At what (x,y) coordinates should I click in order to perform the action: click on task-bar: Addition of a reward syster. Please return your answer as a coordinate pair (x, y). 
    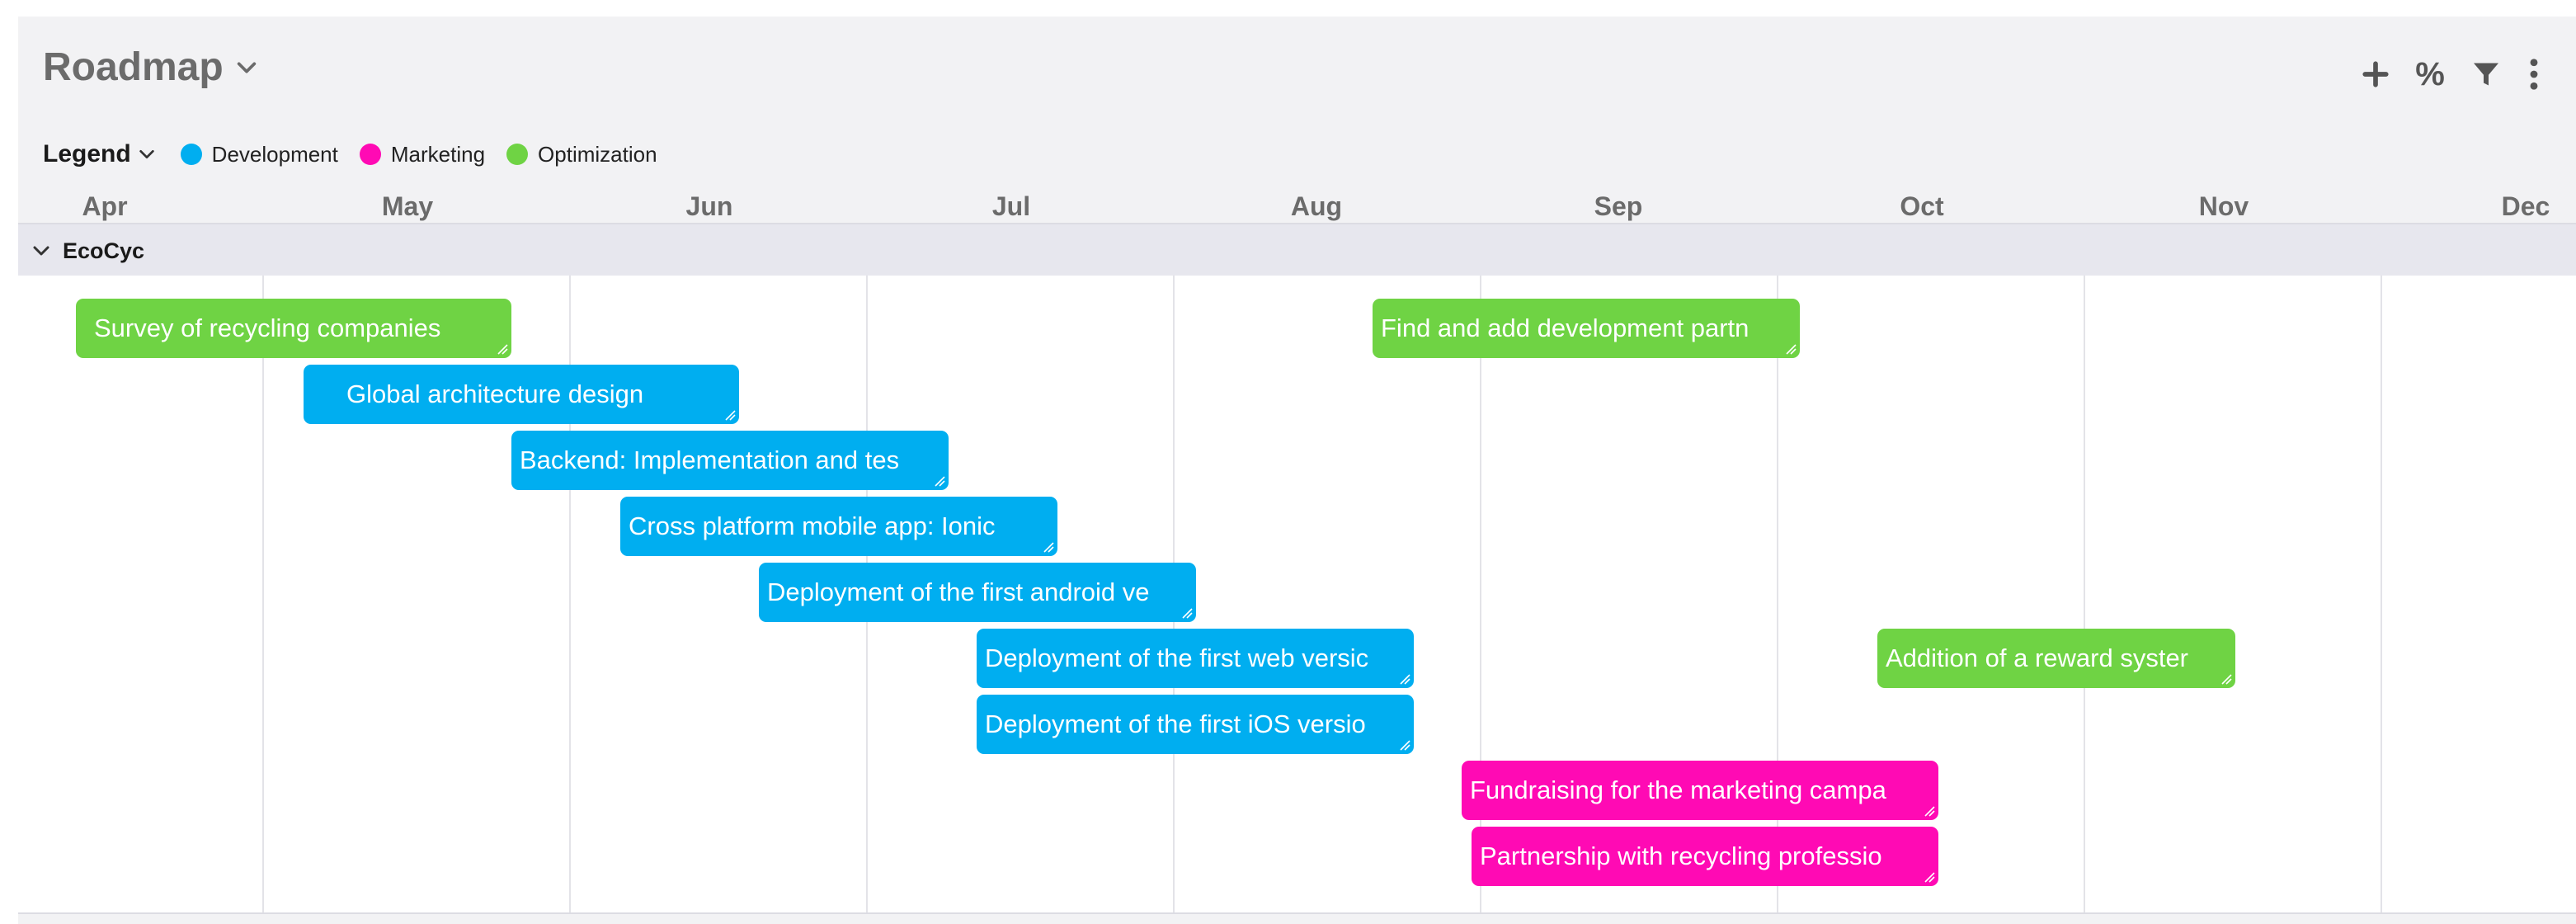
    Looking at the image, I should click on (2056, 658).